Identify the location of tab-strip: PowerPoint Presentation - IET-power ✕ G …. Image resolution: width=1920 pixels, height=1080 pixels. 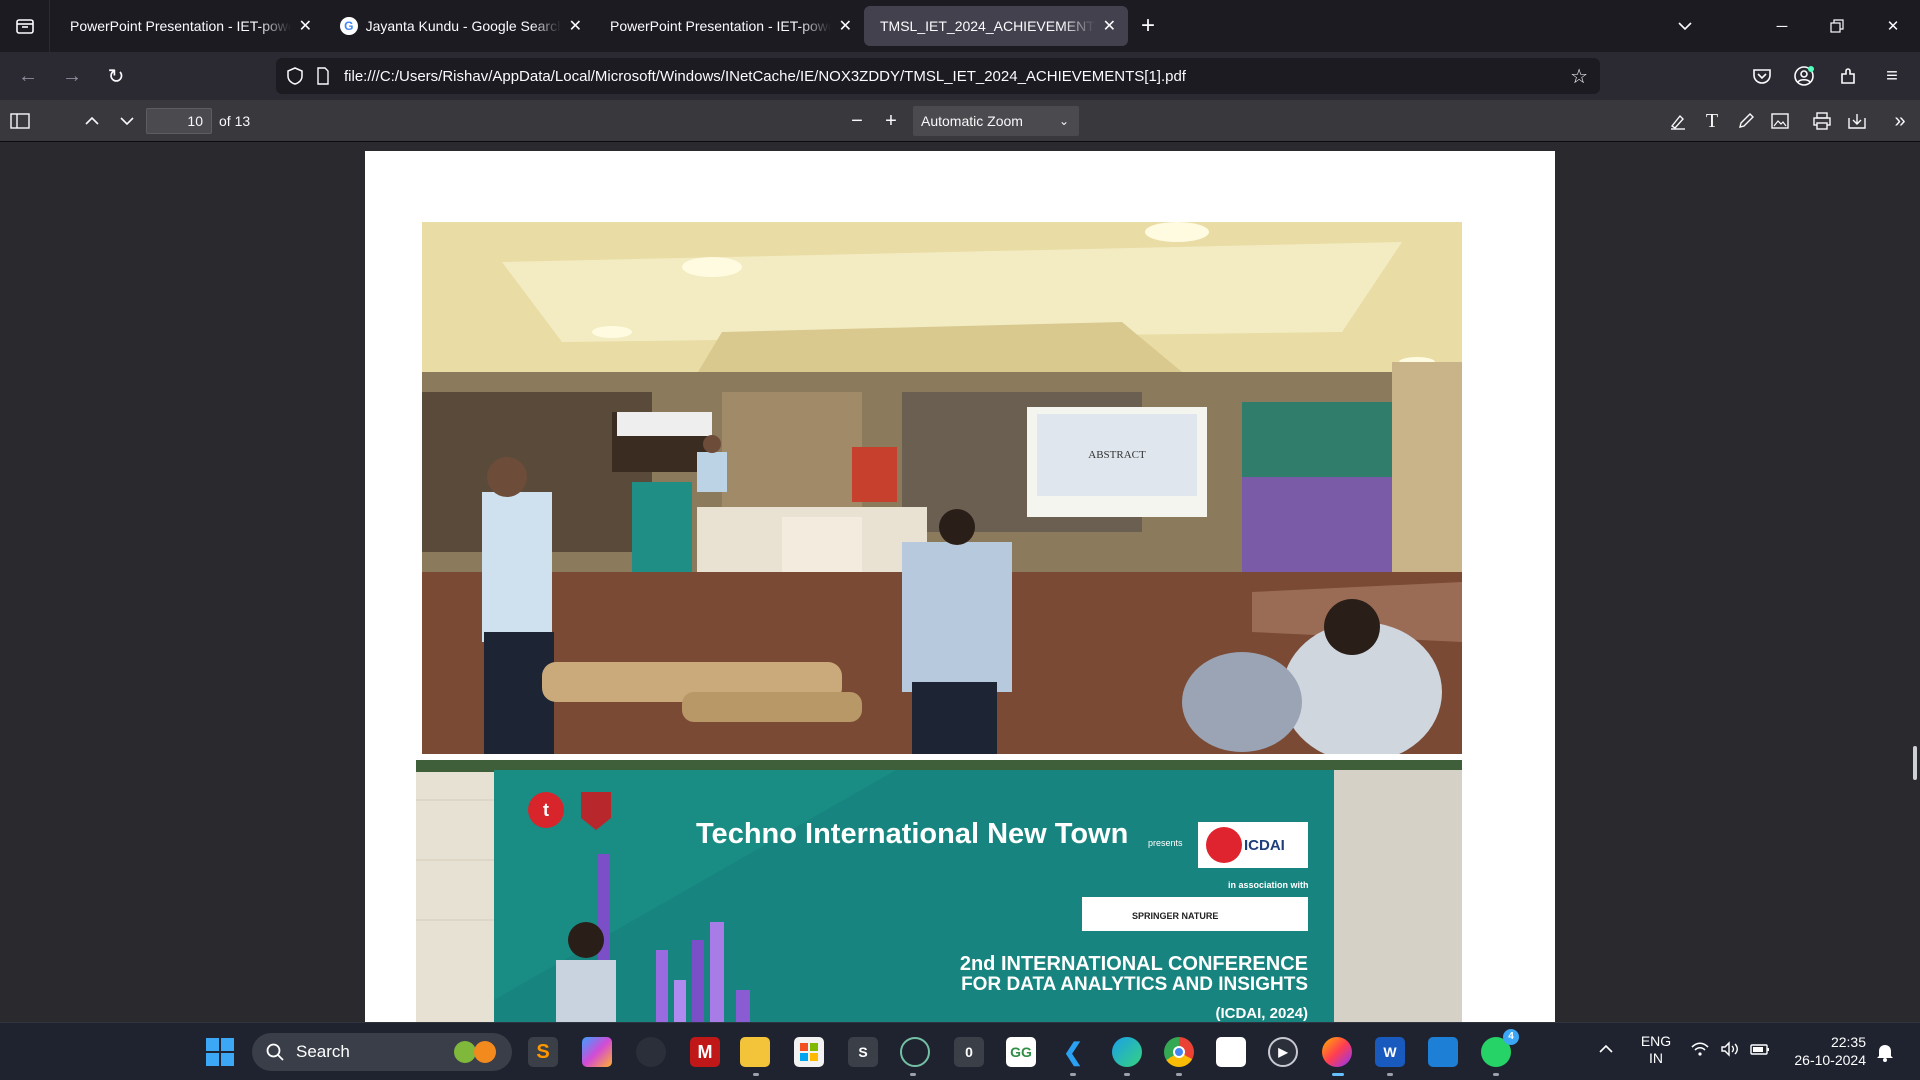
(960, 26).